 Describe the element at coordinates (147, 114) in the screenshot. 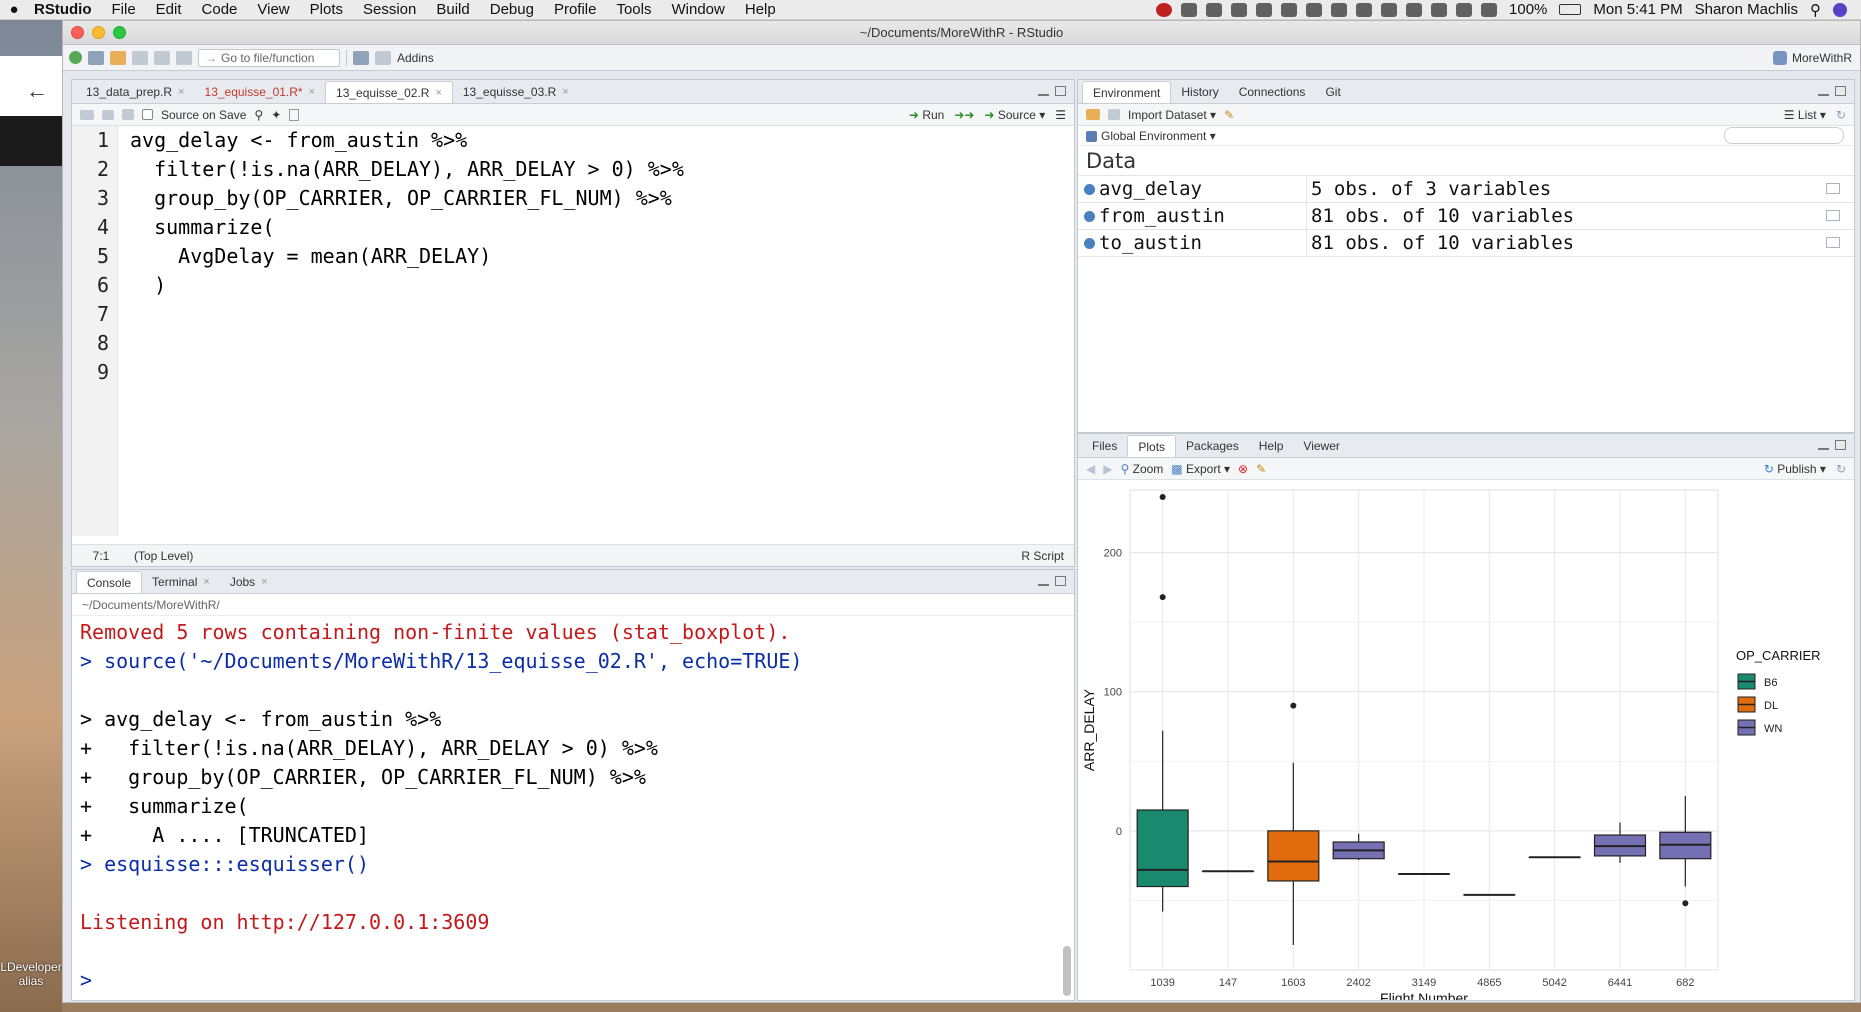

I see `source-on-save-checkbox` at that location.